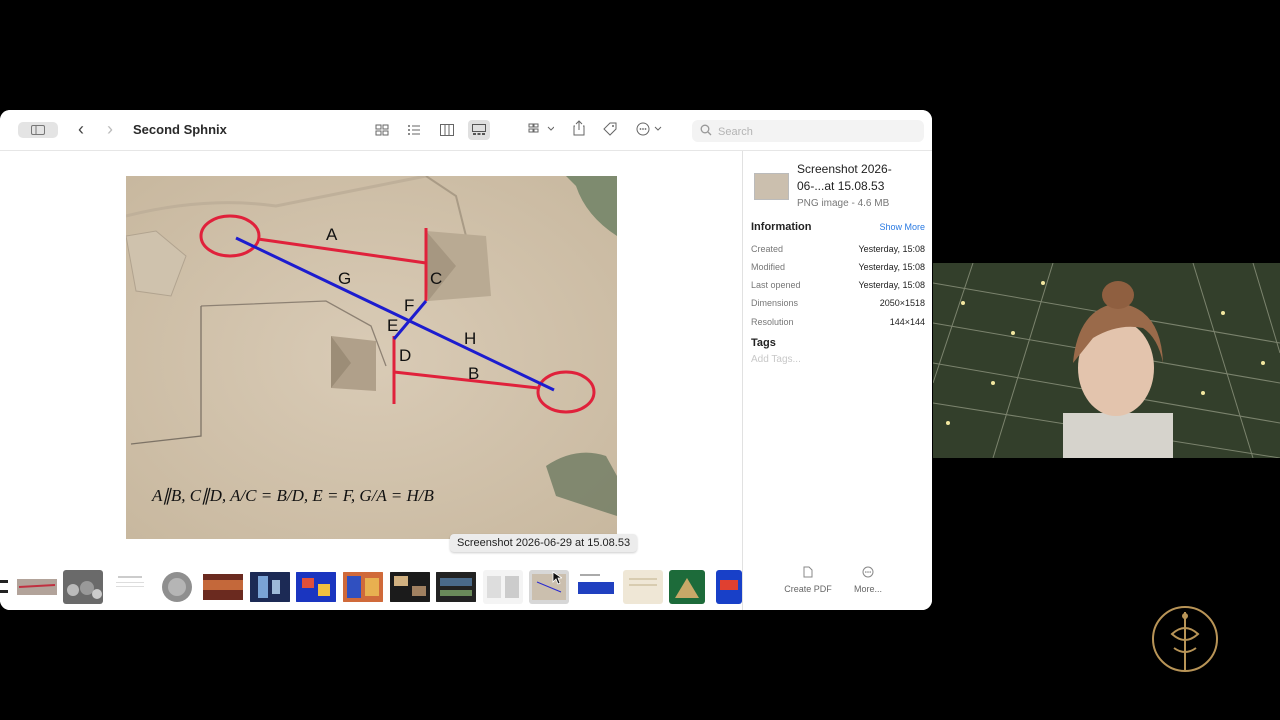  Describe the element at coordinates (808, 580) in the screenshot. I see `create-pdf-button: Create PDF` at that location.